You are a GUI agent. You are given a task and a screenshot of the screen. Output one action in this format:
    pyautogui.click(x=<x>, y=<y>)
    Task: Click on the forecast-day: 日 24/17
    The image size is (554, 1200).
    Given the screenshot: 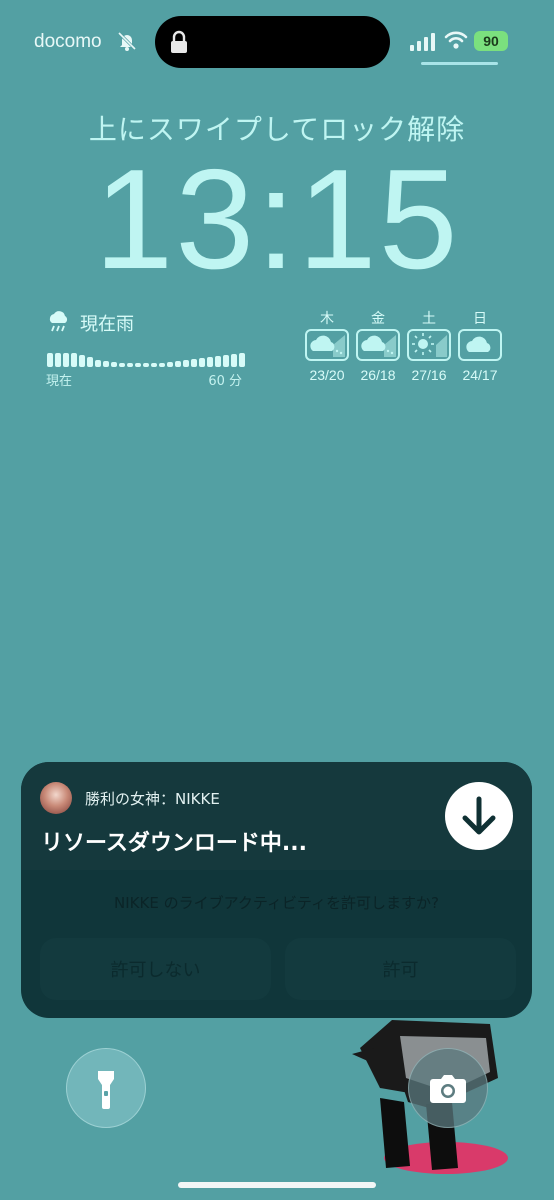 What is the action you would take?
    pyautogui.click(x=480, y=345)
    